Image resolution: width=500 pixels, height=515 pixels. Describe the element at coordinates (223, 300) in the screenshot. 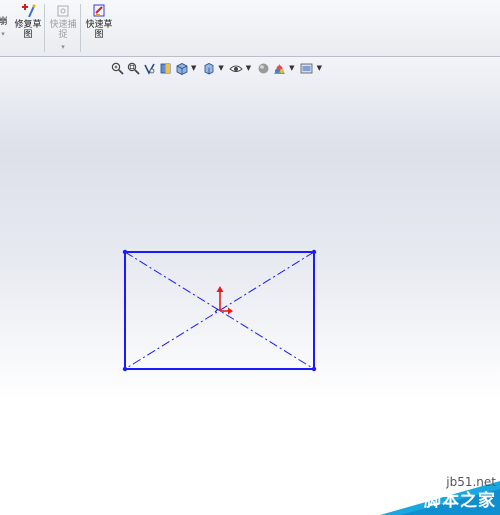

I see `sketch-origin-icon` at that location.